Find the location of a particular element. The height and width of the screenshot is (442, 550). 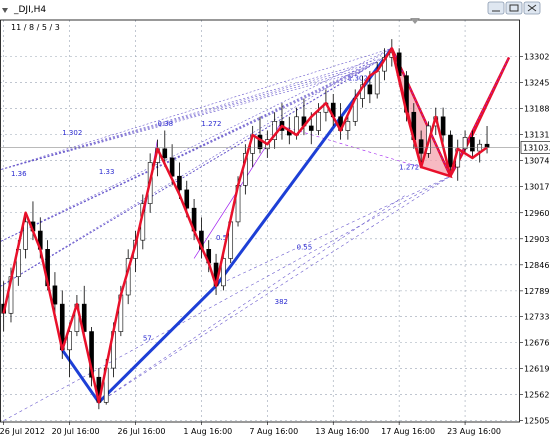

y-tick-label: 12619 is located at coordinates (536, 369).